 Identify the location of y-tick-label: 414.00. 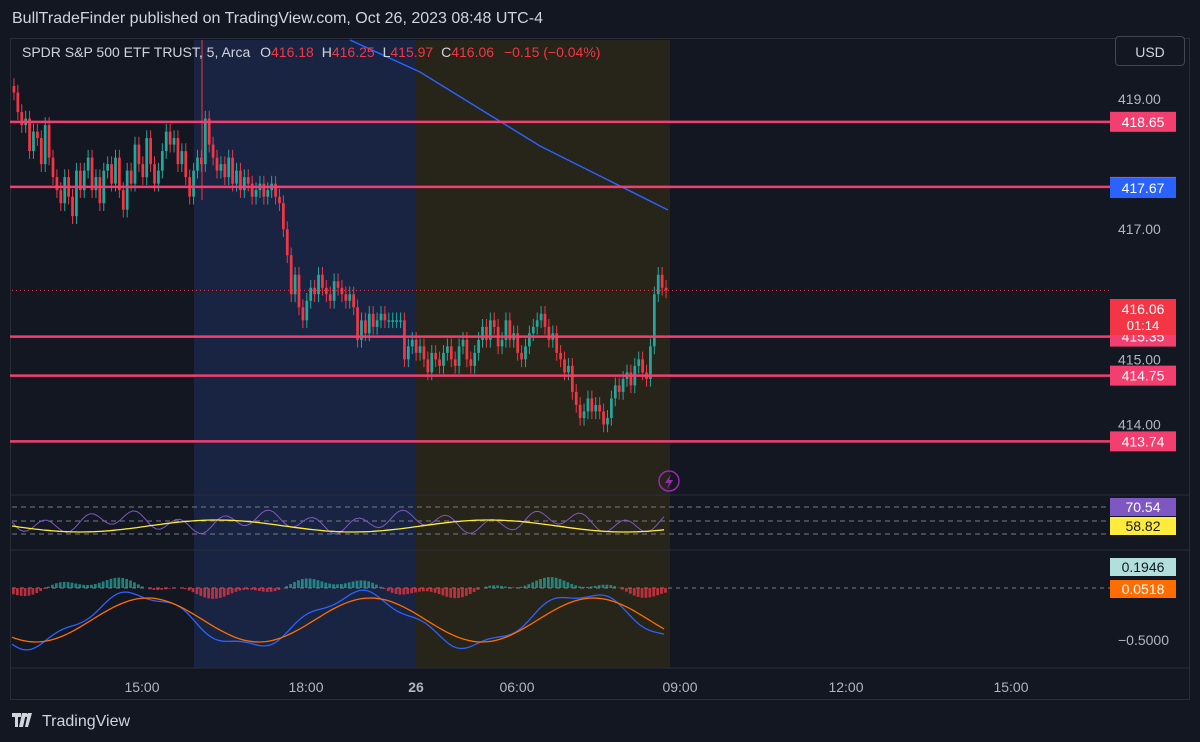
(1139, 424).